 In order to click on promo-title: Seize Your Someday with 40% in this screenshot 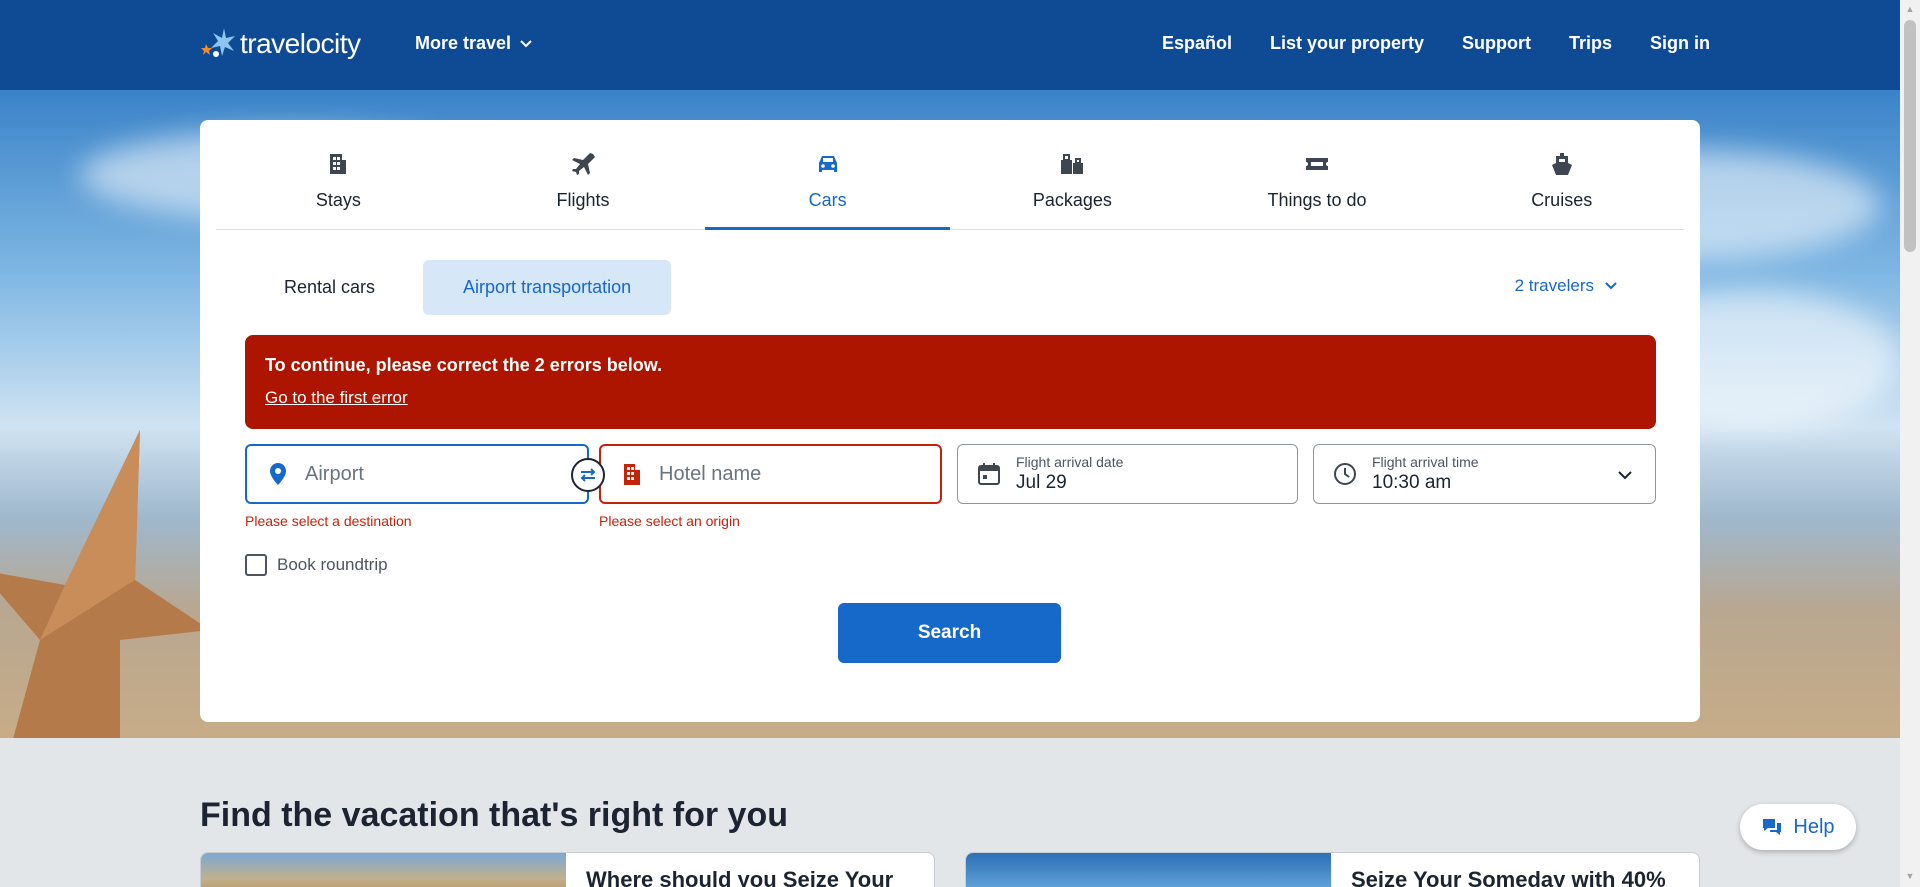, I will do `click(1508, 877)`.